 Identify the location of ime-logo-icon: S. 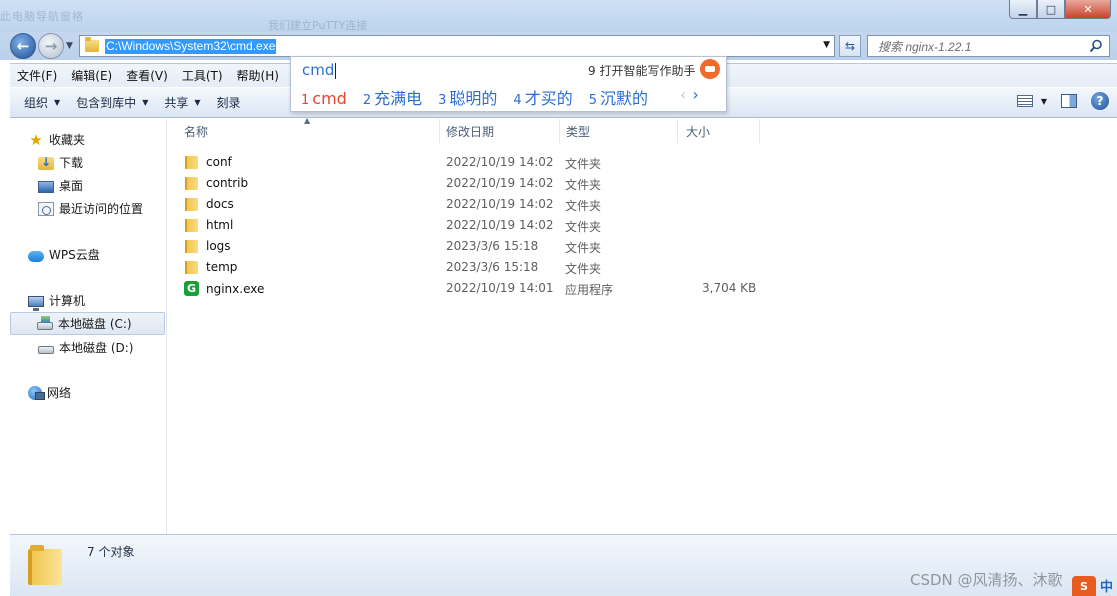
(1084, 586).